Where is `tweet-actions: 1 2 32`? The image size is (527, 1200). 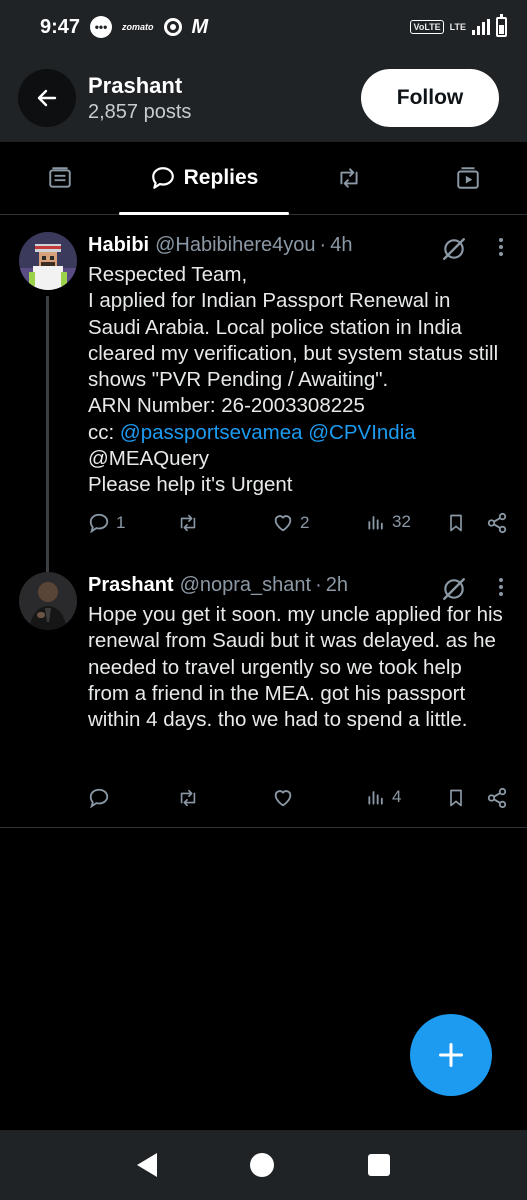
tweet-actions: 1 2 32 is located at coordinates (303, 526).